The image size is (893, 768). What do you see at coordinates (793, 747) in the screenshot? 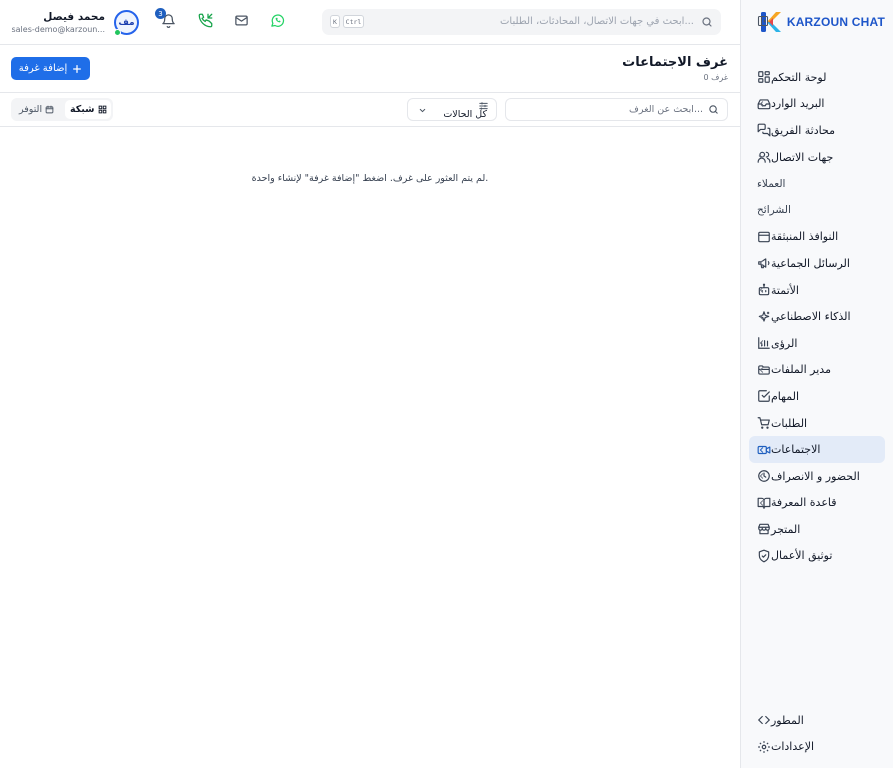
I see `sidebar-item-label: الإعدادات` at bounding box center [793, 747].